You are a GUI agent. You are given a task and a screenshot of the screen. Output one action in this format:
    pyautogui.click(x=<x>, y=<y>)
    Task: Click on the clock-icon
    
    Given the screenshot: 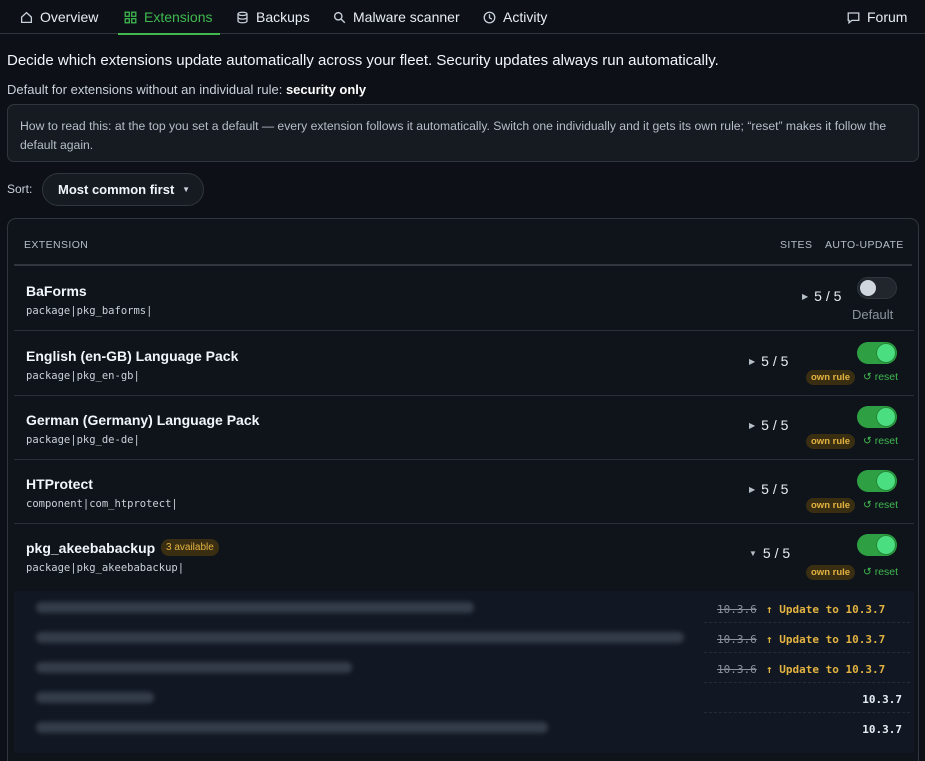 What is the action you would take?
    pyautogui.click(x=489, y=17)
    